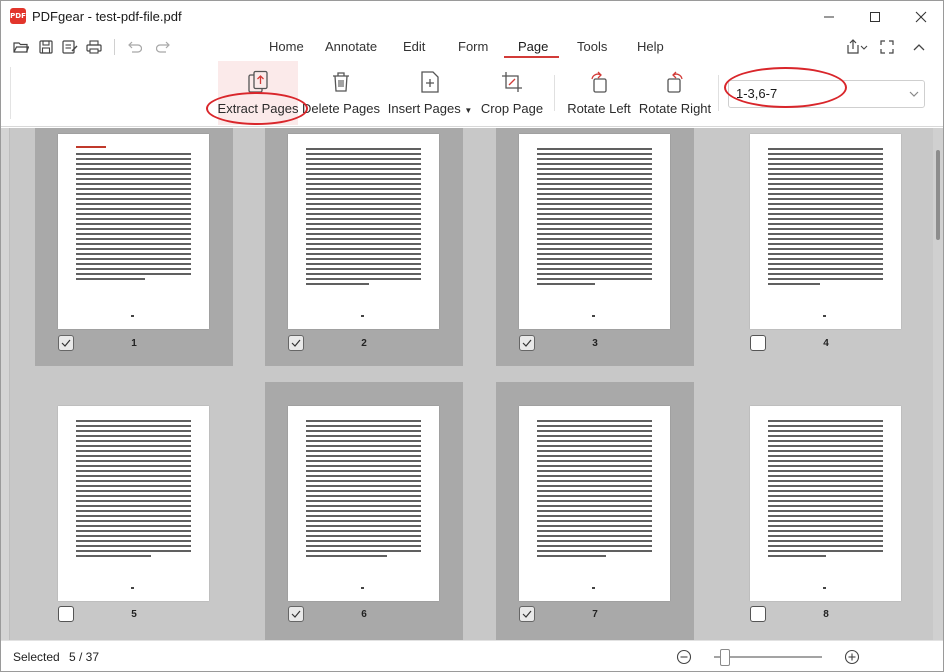 This screenshot has width=944, height=672. Describe the element at coordinates (512, 108) in the screenshot. I see `crop-page-label: Crop Page` at that location.